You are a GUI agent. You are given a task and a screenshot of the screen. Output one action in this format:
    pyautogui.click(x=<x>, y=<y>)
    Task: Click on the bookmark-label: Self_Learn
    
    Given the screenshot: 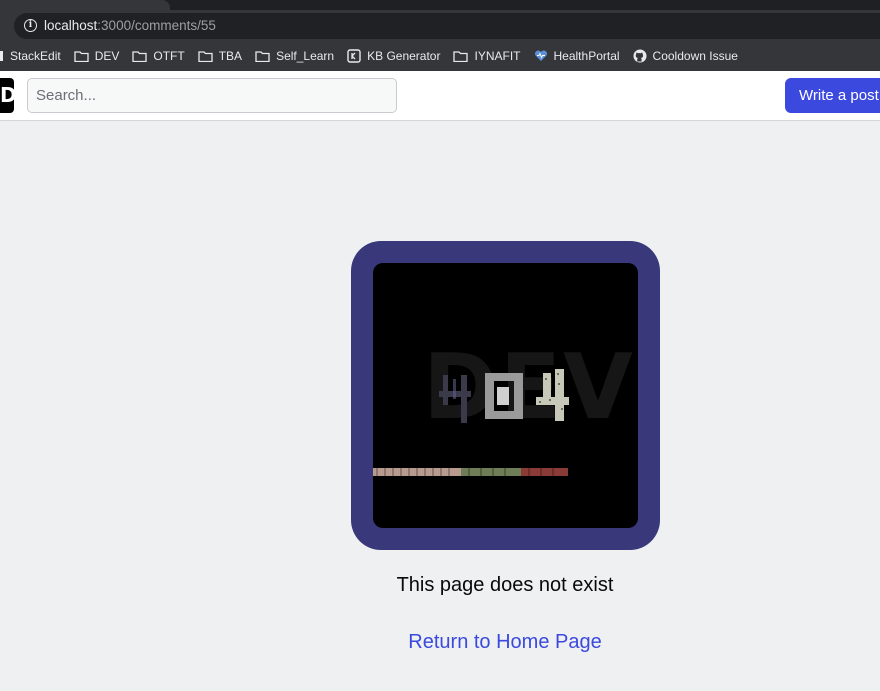 What is the action you would take?
    pyautogui.click(x=305, y=55)
    